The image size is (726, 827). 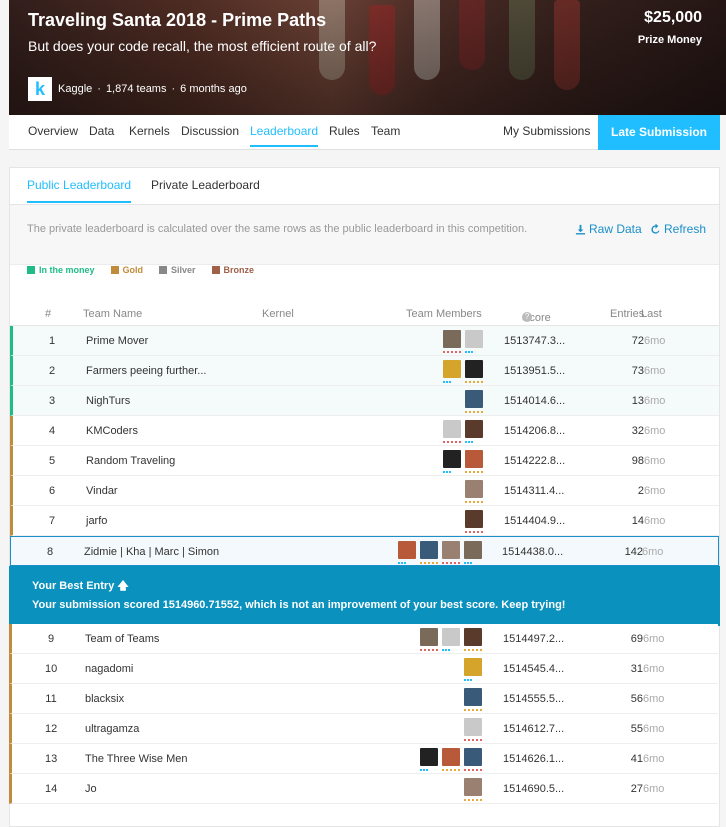 I want to click on table-row: 7 jarfo 1514404.9... 14 6mo, so click(x=364, y=521).